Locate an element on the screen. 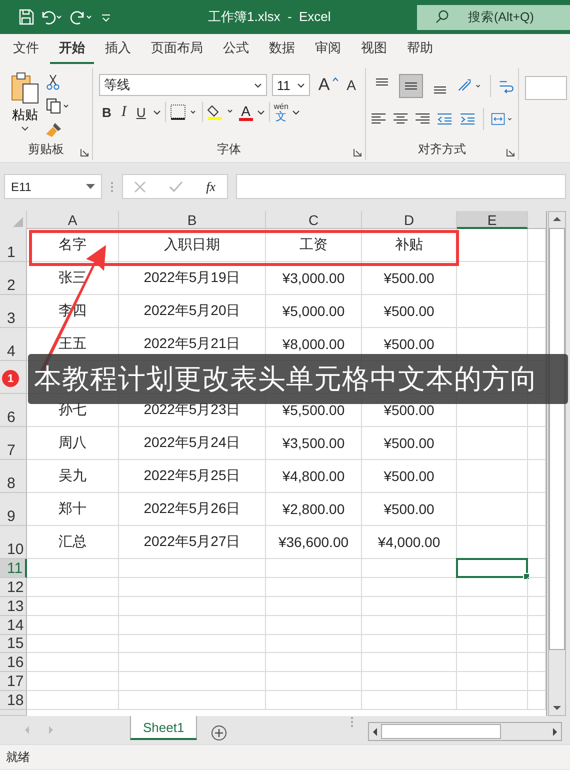  search-bar: 搜索(Alt+Q) is located at coordinates (493, 17).